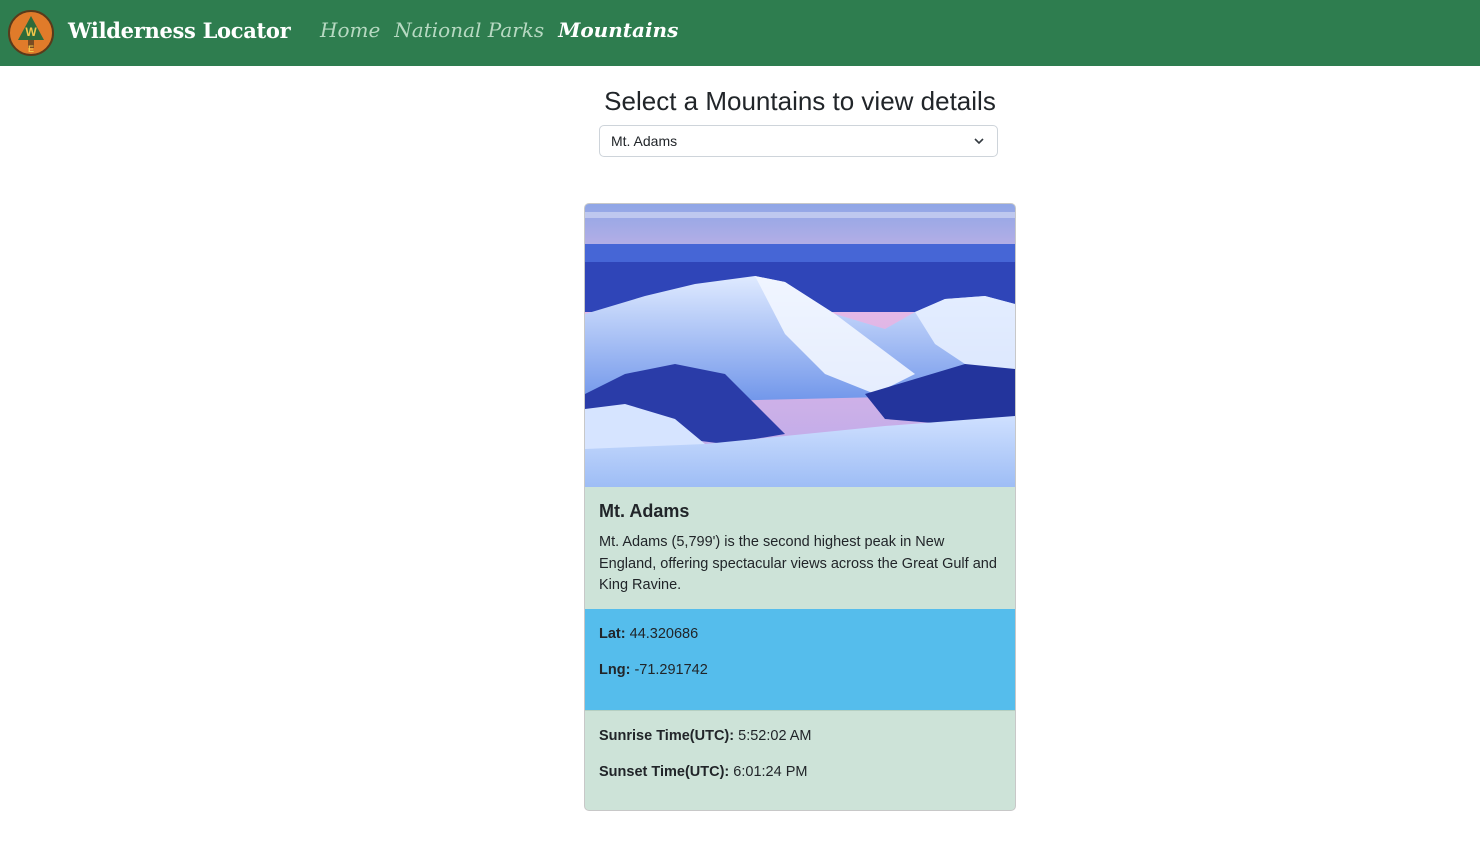 The height and width of the screenshot is (852, 1480). I want to click on nav-national-parks: National Parks, so click(469, 30).